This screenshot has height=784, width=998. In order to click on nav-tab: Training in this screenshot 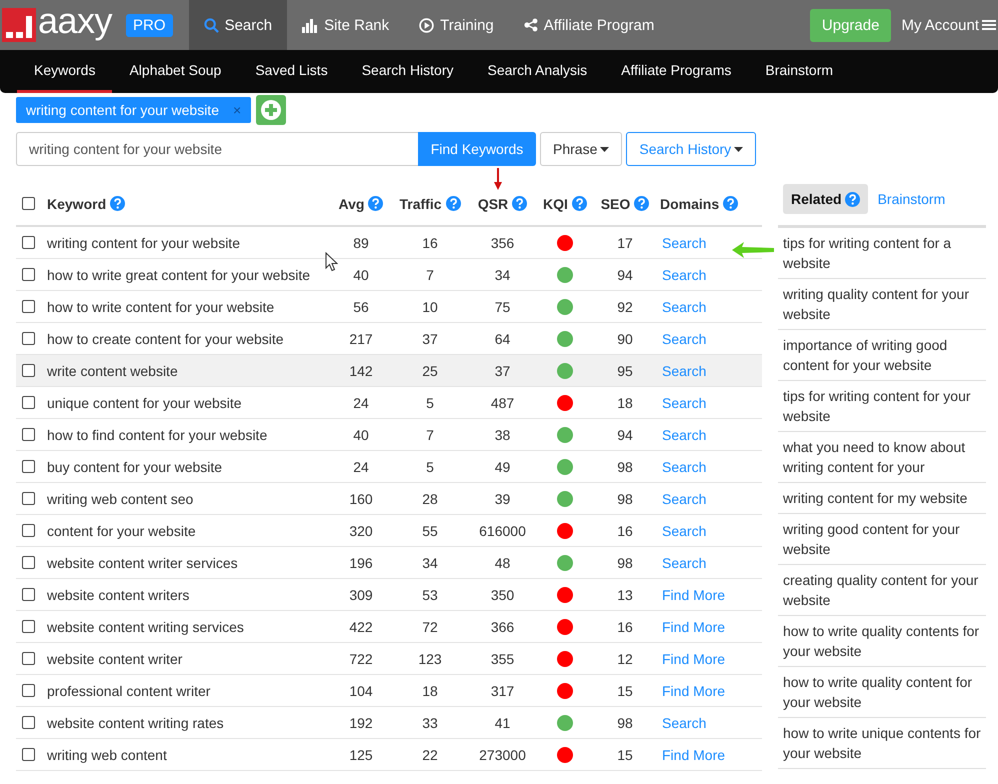, I will do `click(456, 25)`.